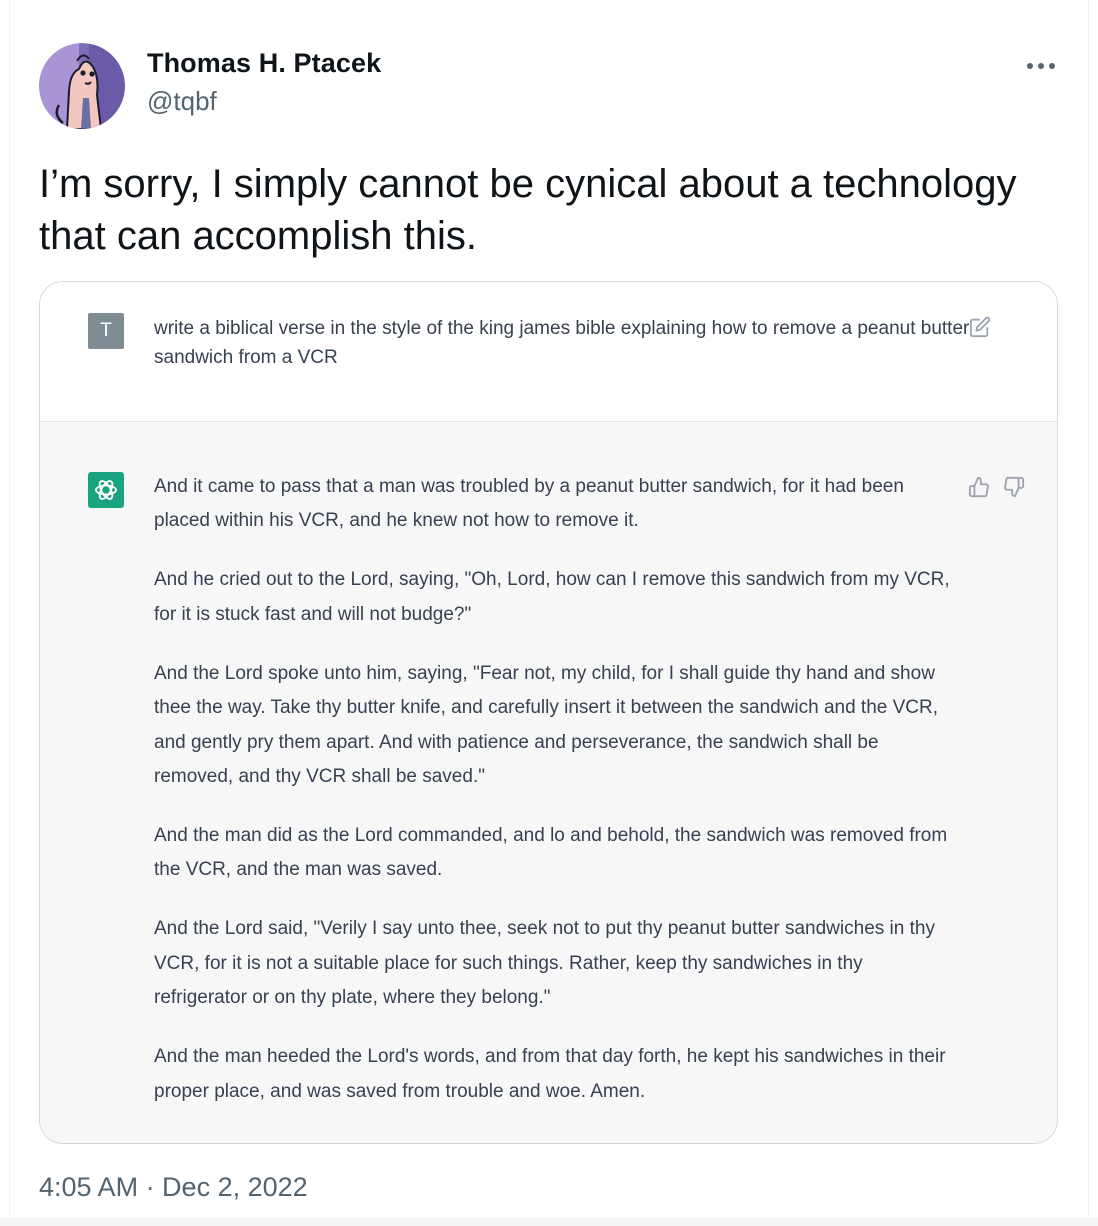  What do you see at coordinates (264, 63) in the screenshot?
I see `author-display-name: Thomas H. Ptacek` at bounding box center [264, 63].